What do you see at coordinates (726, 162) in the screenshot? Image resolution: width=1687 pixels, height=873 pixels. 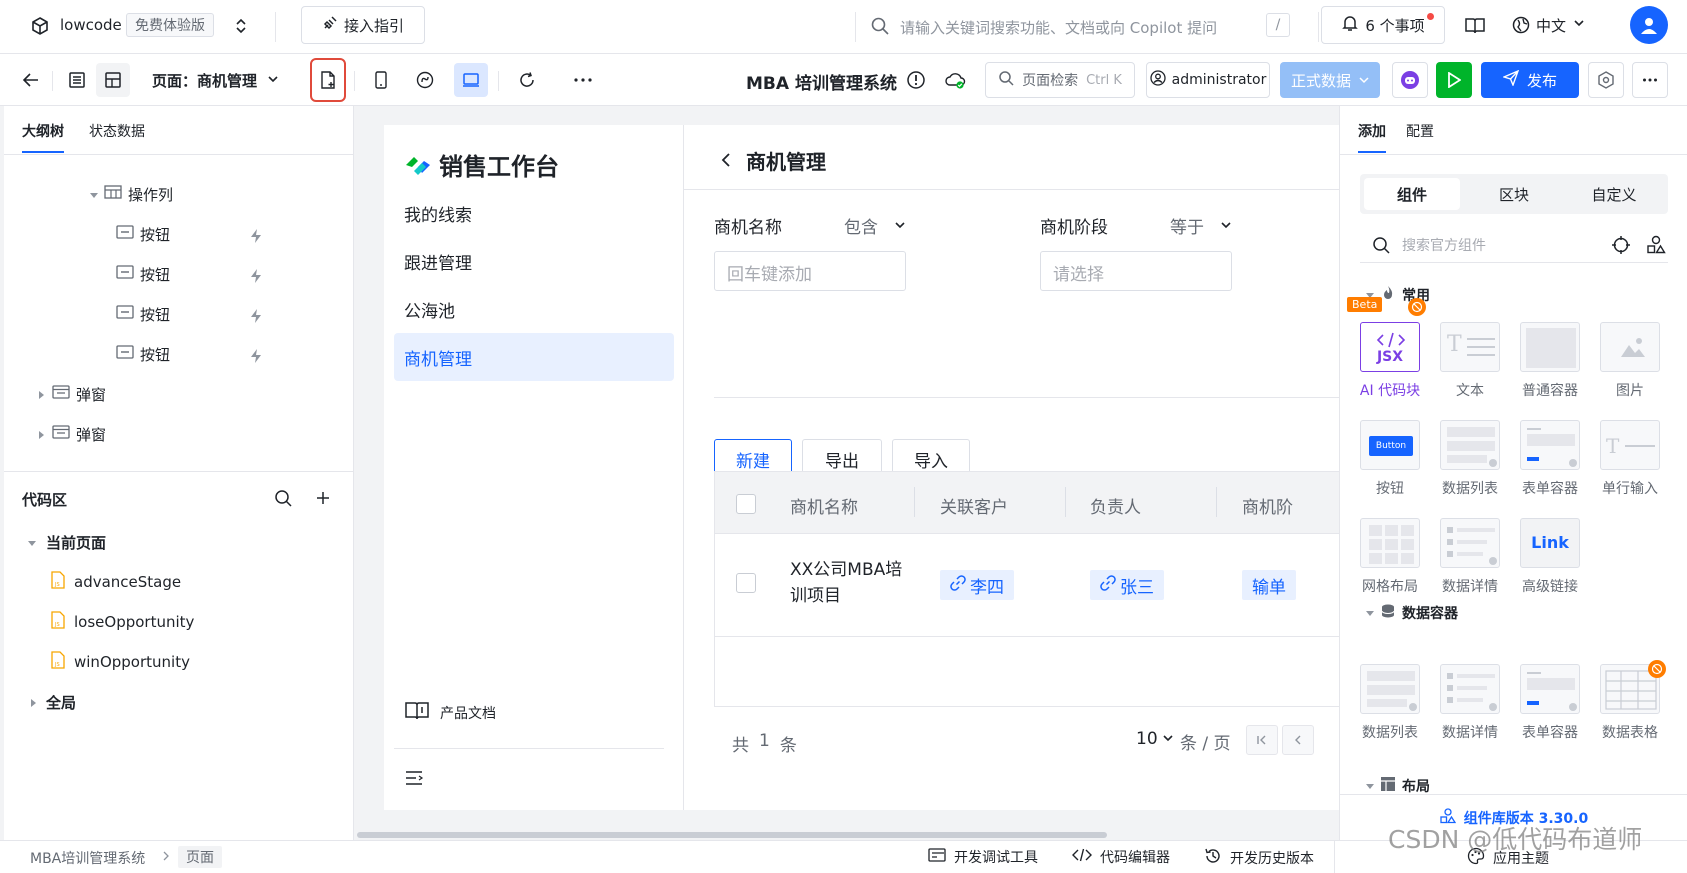 I see `back-chevron-icon` at bounding box center [726, 162].